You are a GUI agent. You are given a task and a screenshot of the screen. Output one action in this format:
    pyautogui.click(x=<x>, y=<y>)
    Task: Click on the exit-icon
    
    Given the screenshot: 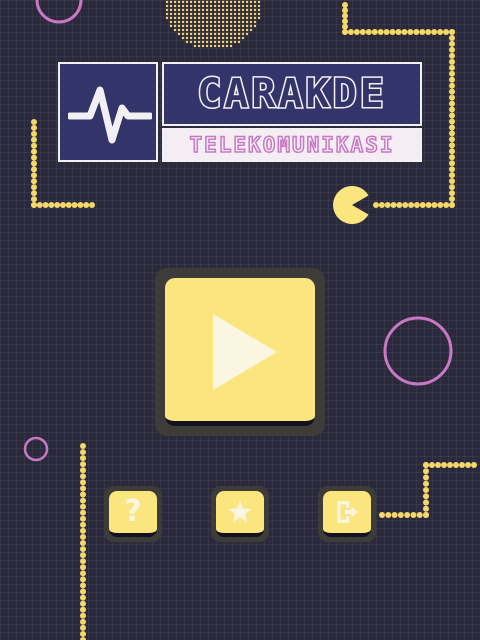 What is the action you would take?
    pyautogui.click(x=347, y=512)
    